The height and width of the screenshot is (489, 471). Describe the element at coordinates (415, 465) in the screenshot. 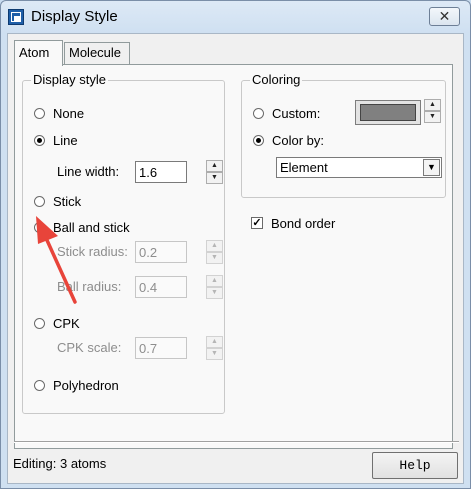

I see `help-button: Help` at that location.